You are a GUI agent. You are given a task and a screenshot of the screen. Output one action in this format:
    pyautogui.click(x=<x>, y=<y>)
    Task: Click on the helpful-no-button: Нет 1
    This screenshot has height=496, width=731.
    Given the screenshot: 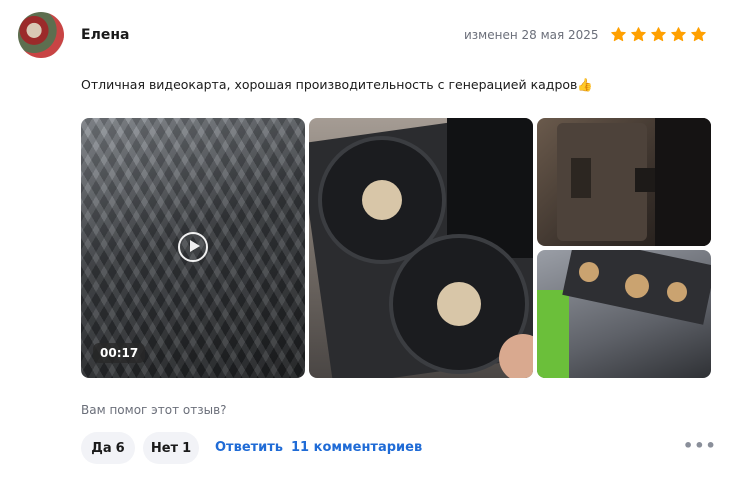 What is the action you would take?
    pyautogui.click(x=171, y=448)
    